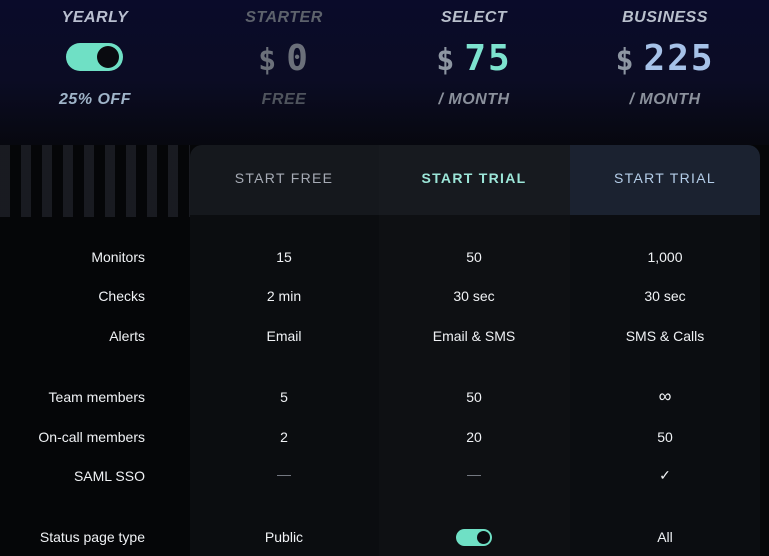 The image size is (769, 556). Describe the element at coordinates (92, 537) in the screenshot. I see `row-label-status-page-type: Status page type` at that location.